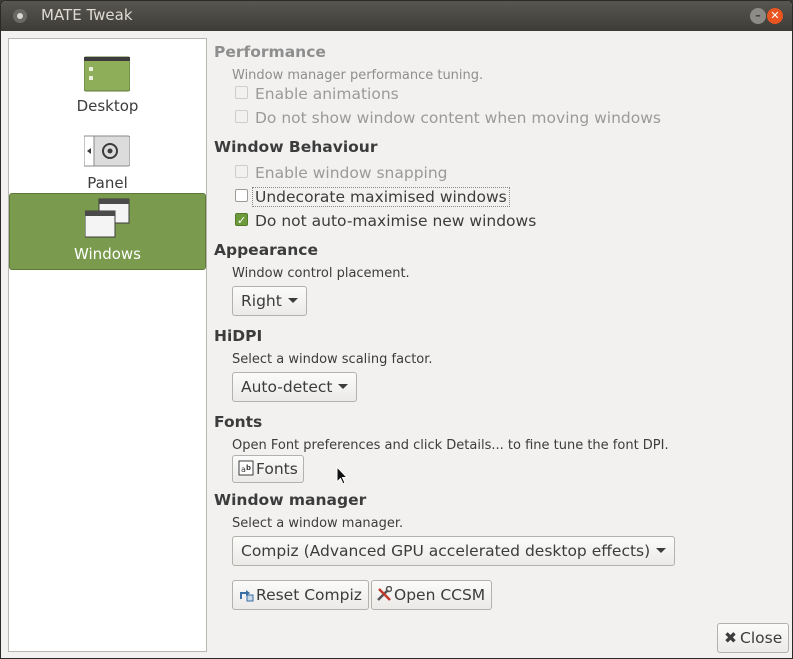  I want to click on window-title: MATE Tweak, so click(87, 15).